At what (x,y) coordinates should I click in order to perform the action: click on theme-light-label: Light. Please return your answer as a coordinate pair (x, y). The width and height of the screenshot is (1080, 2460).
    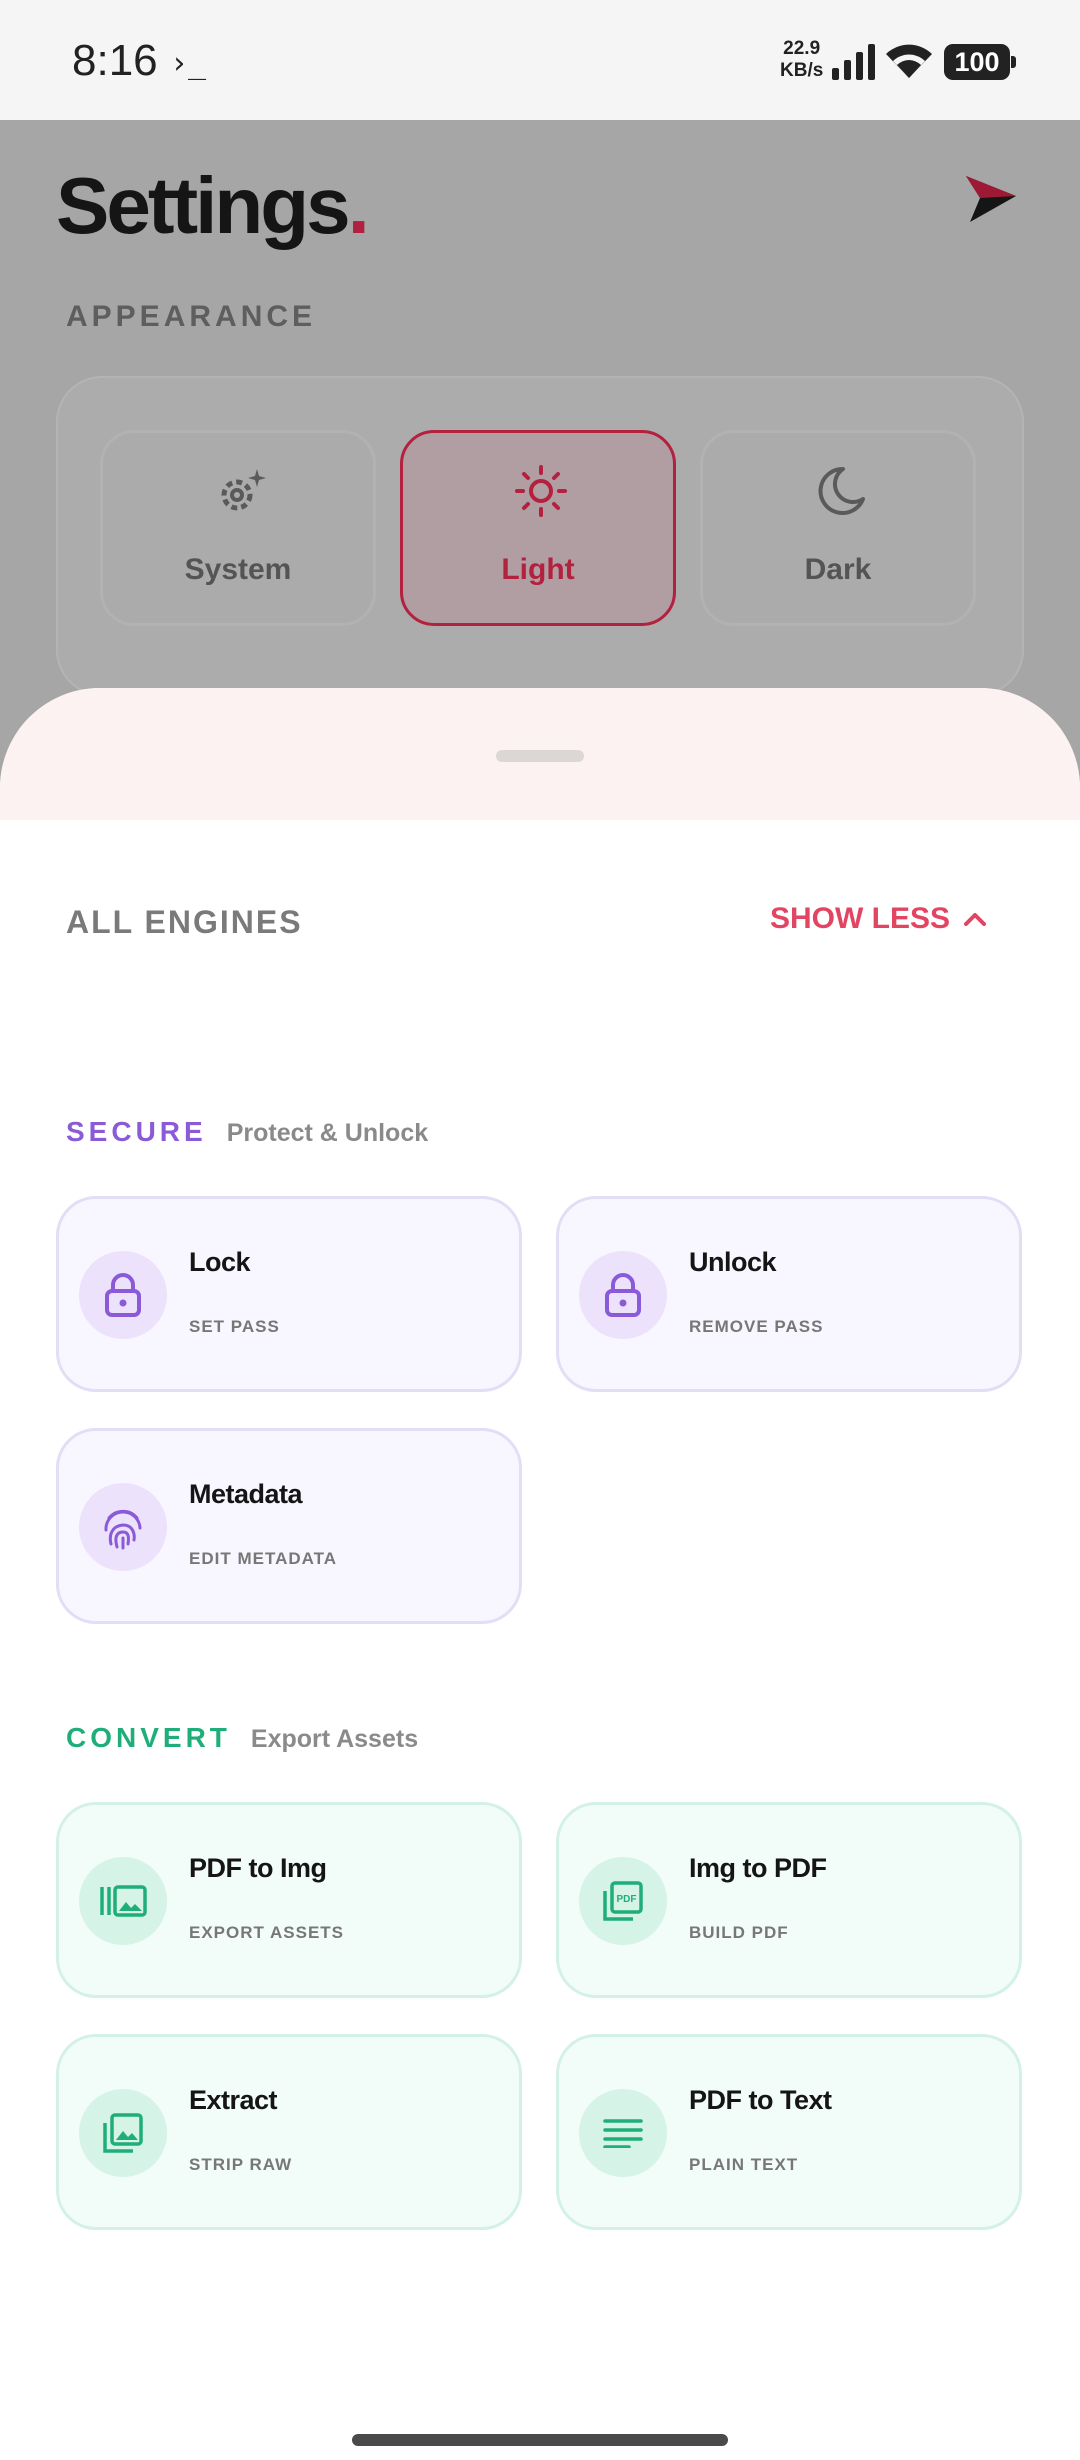
    Looking at the image, I should click on (538, 569).